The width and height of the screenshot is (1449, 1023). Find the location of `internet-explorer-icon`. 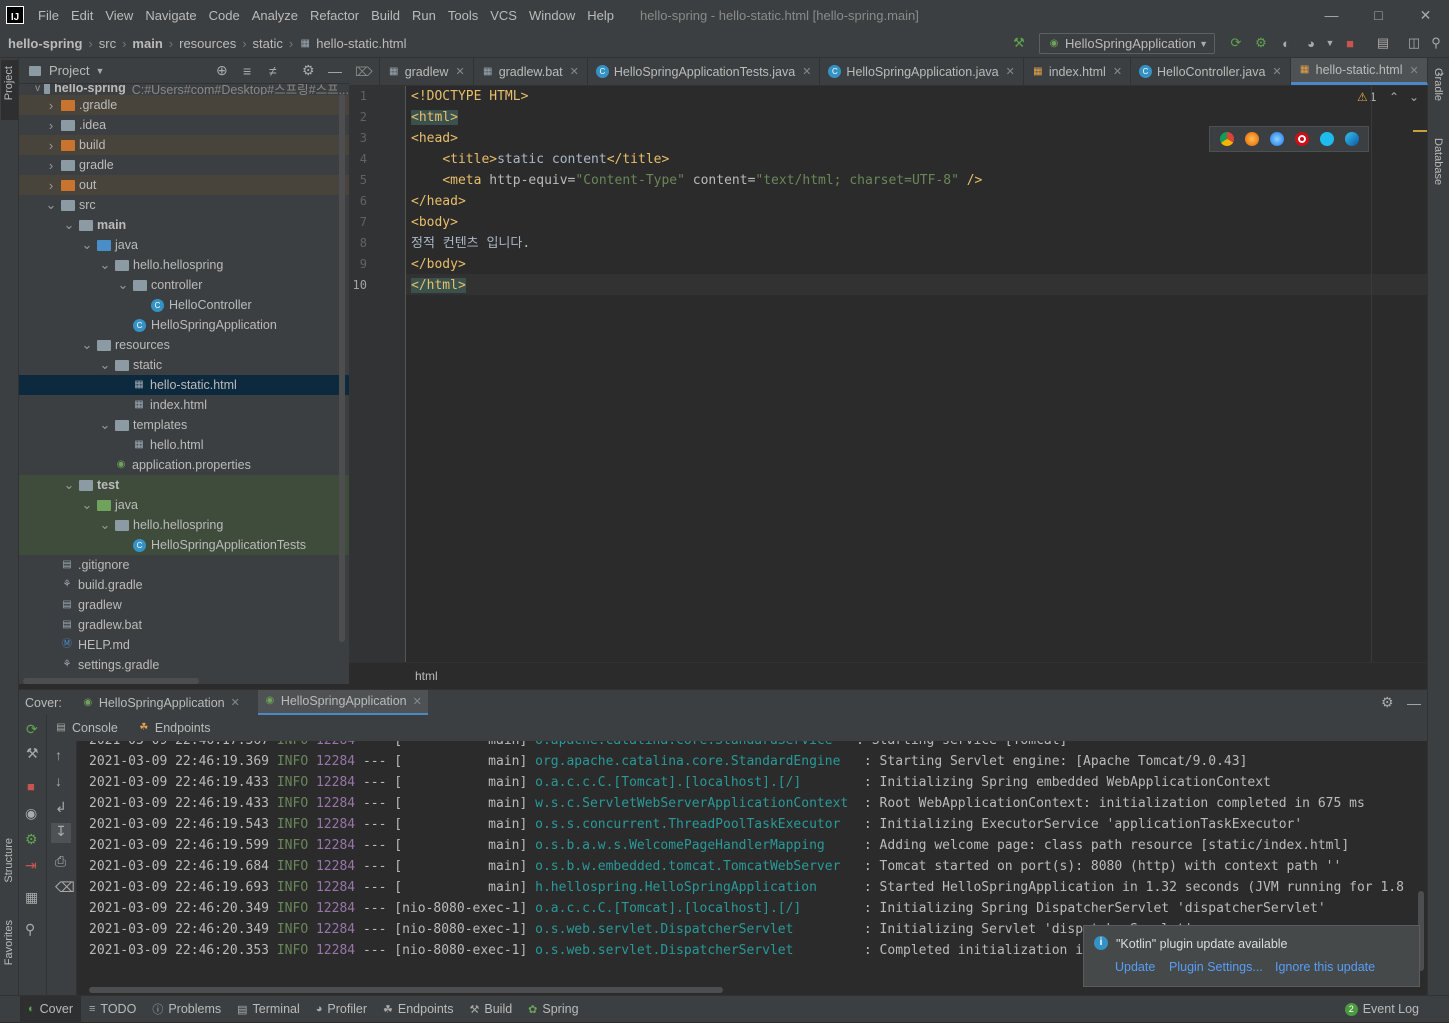

internet-explorer-icon is located at coordinates (1326, 139).